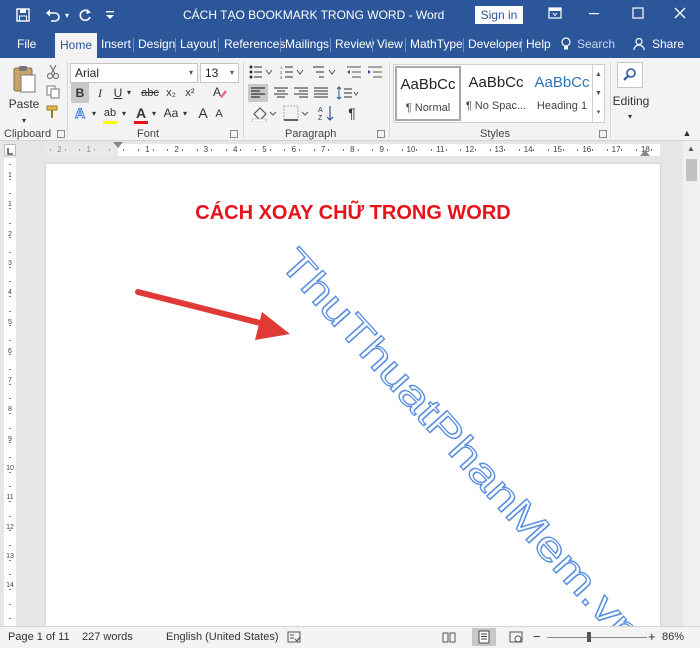  I want to click on strikethrough-button: abc, so click(150, 93).